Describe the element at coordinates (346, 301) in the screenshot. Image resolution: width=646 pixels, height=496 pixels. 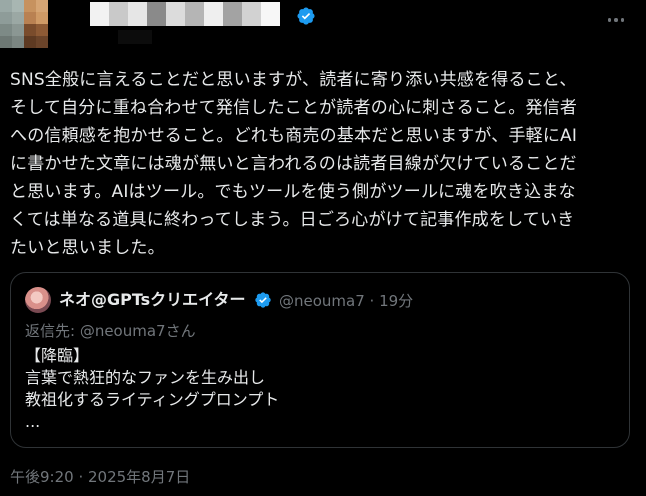
I see `quoted-handle-time: @neouma7 · 19分` at that location.